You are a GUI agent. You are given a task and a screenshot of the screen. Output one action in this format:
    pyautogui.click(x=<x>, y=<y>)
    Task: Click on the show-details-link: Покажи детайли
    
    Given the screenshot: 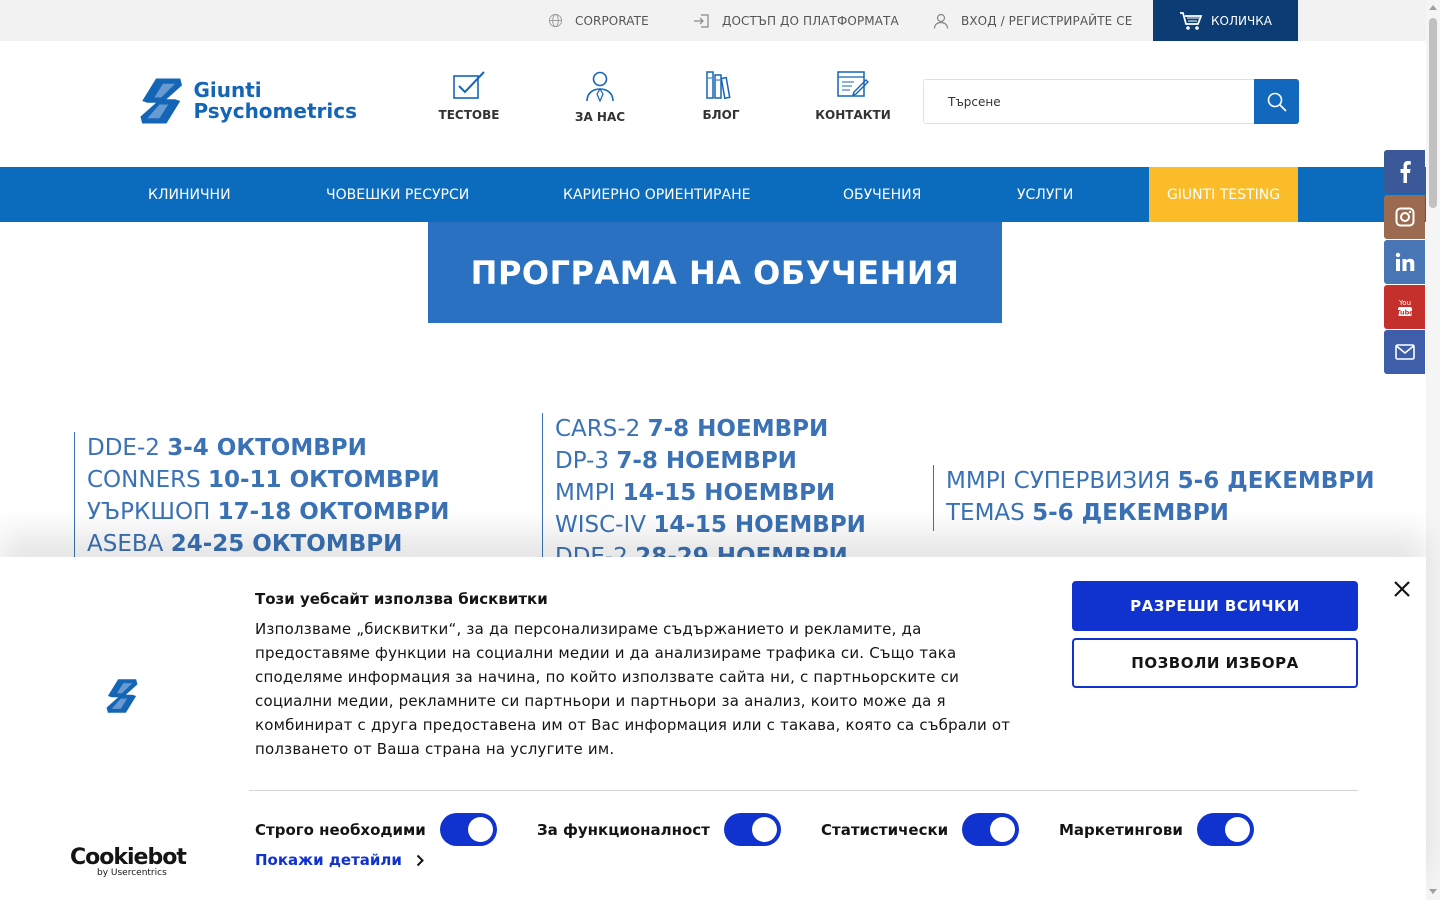 What is the action you would take?
    pyautogui.click(x=339, y=860)
    